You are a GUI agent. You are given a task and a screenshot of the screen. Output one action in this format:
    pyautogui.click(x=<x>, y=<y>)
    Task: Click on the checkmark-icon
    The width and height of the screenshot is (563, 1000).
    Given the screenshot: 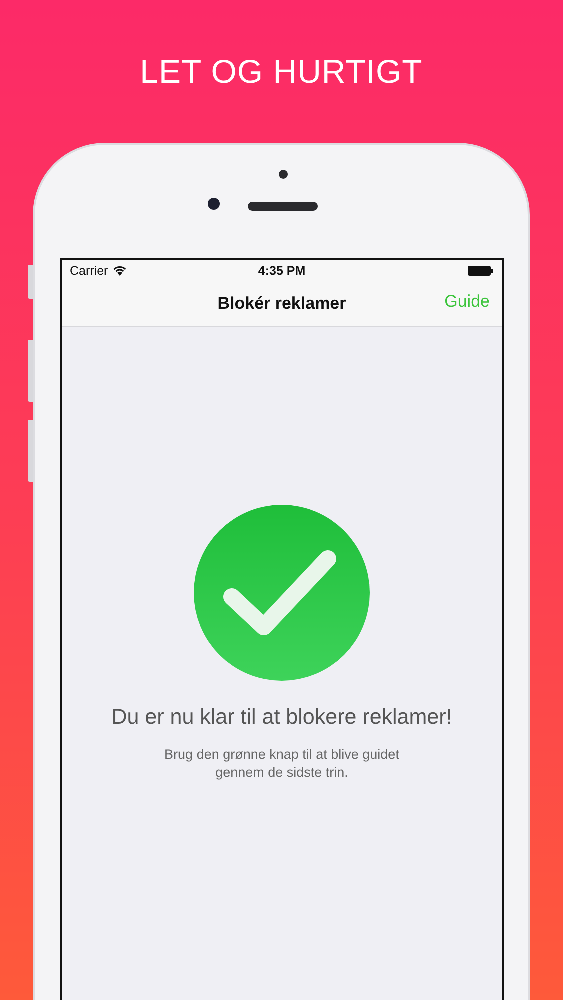 What is the action you would take?
    pyautogui.click(x=282, y=593)
    